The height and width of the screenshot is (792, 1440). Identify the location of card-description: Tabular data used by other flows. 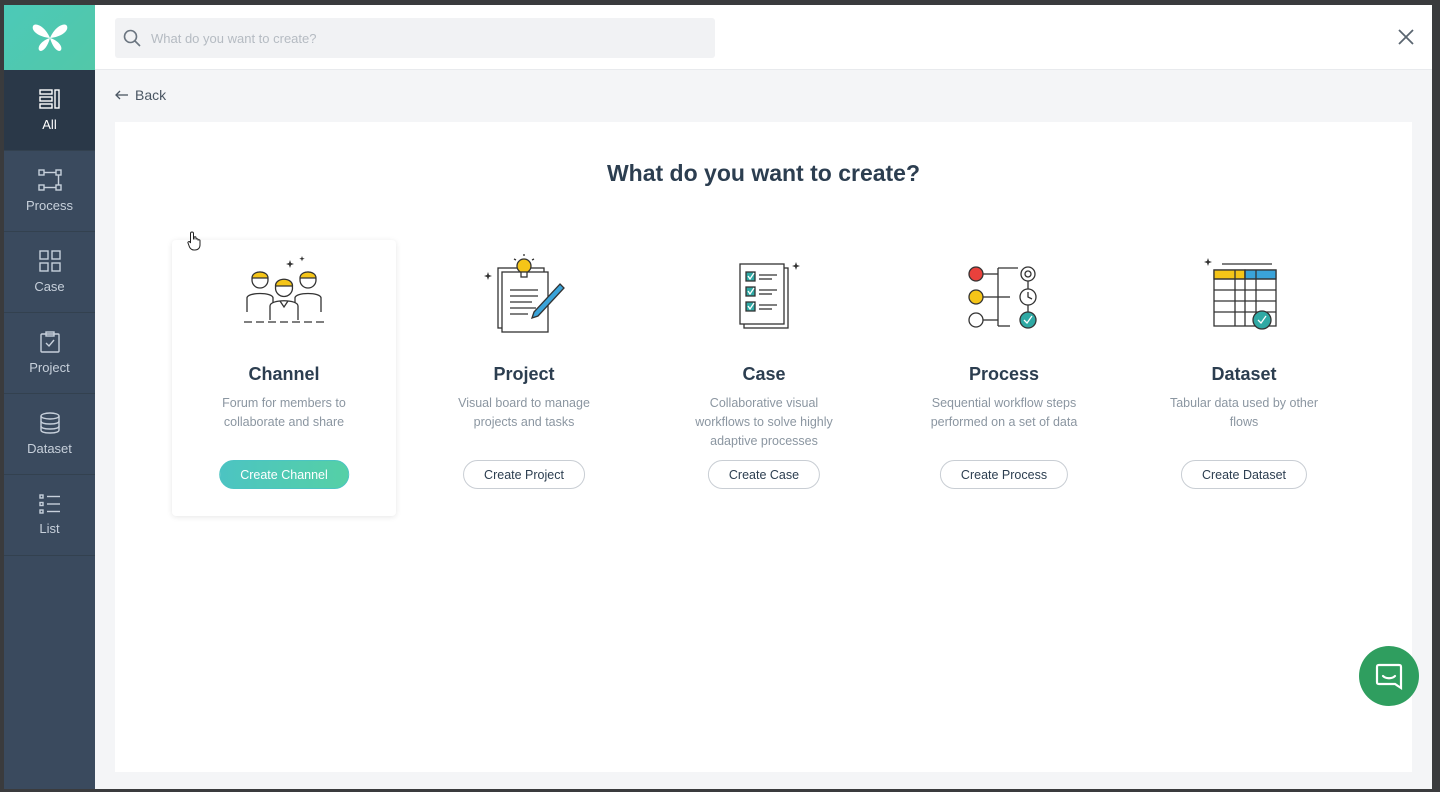
(1244, 412).